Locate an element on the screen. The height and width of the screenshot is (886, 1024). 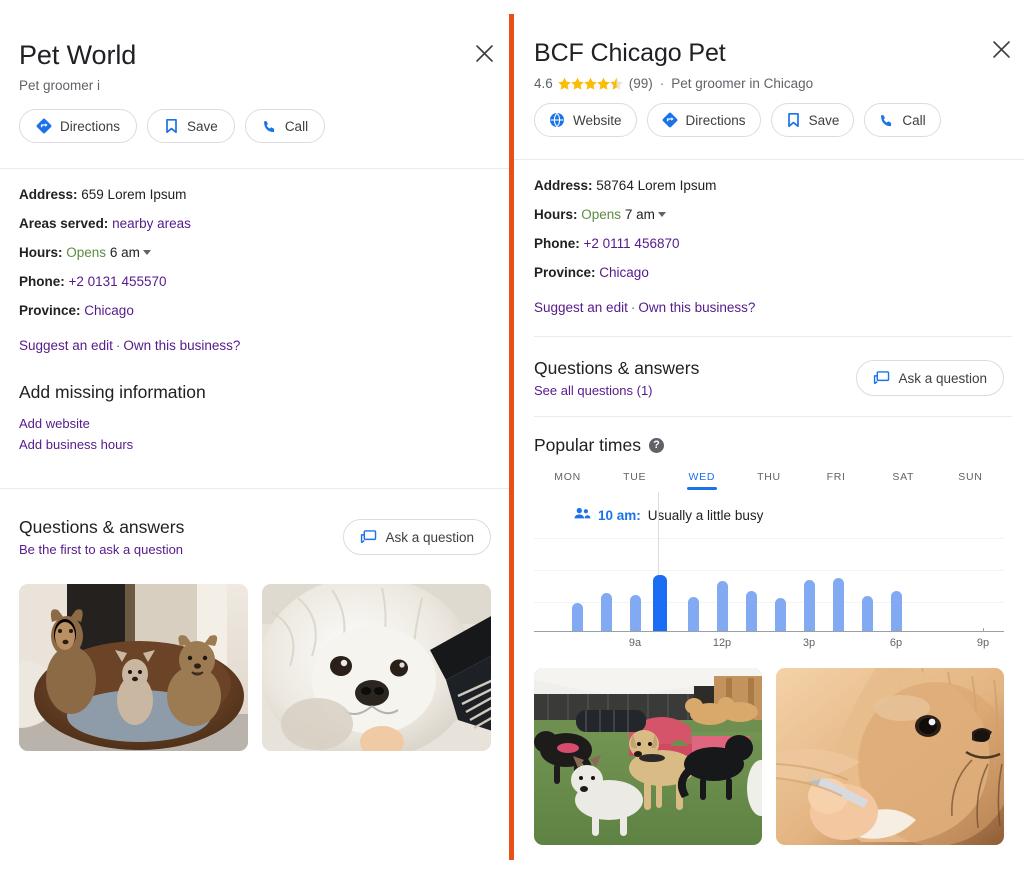
globe-icon is located at coordinates (557, 120).